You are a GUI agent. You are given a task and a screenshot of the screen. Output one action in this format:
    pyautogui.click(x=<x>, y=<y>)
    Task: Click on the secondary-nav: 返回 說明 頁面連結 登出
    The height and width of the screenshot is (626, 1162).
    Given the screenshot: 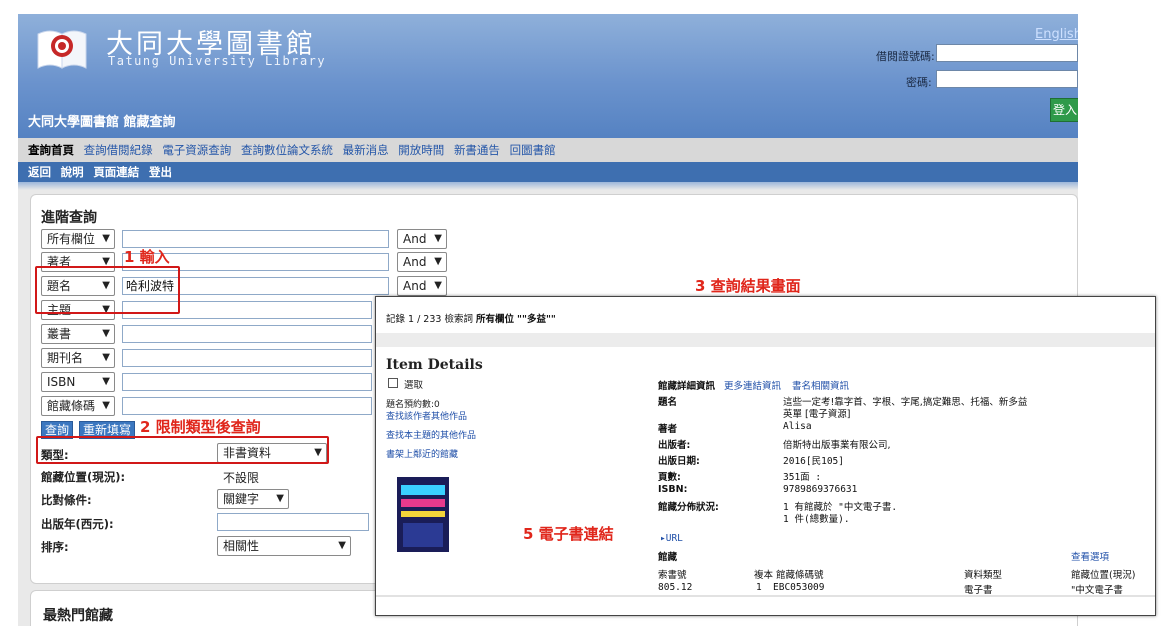 What is the action you would take?
    pyautogui.click(x=548, y=172)
    